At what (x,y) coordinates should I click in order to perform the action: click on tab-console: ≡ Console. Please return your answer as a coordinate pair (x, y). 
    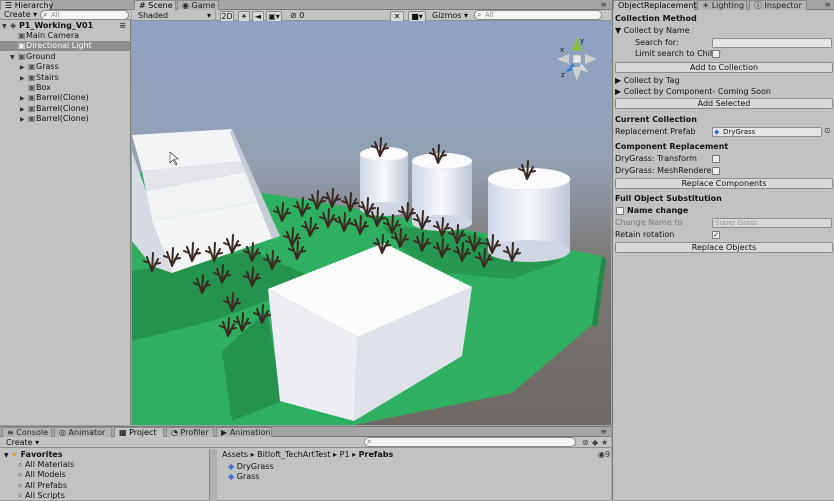
    Looking at the image, I should click on (27, 432).